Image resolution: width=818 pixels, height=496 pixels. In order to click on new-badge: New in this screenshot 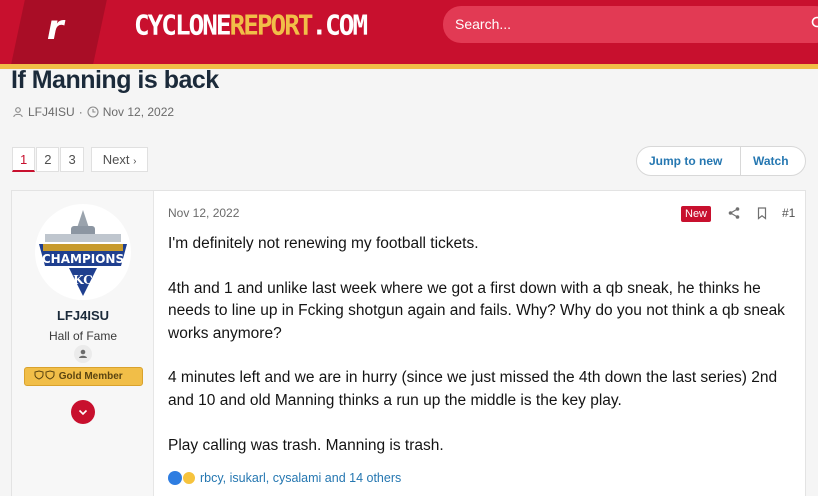, I will do `click(696, 214)`.